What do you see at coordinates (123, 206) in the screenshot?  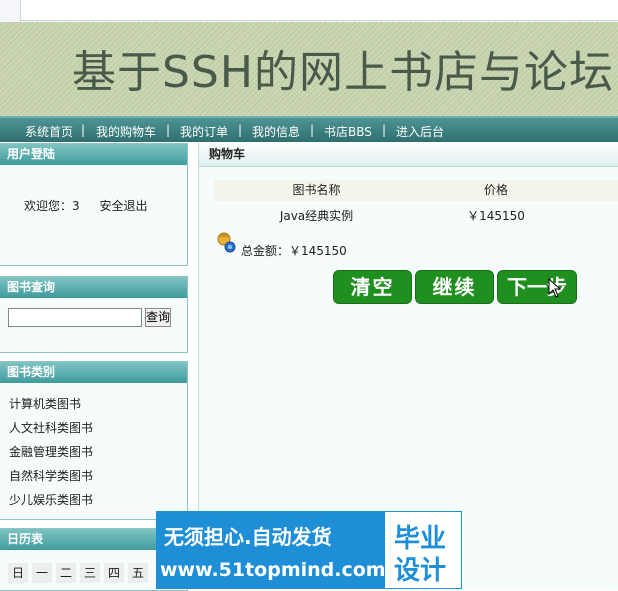 I see `logout-link: 安全退出` at bounding box center [123, 206].